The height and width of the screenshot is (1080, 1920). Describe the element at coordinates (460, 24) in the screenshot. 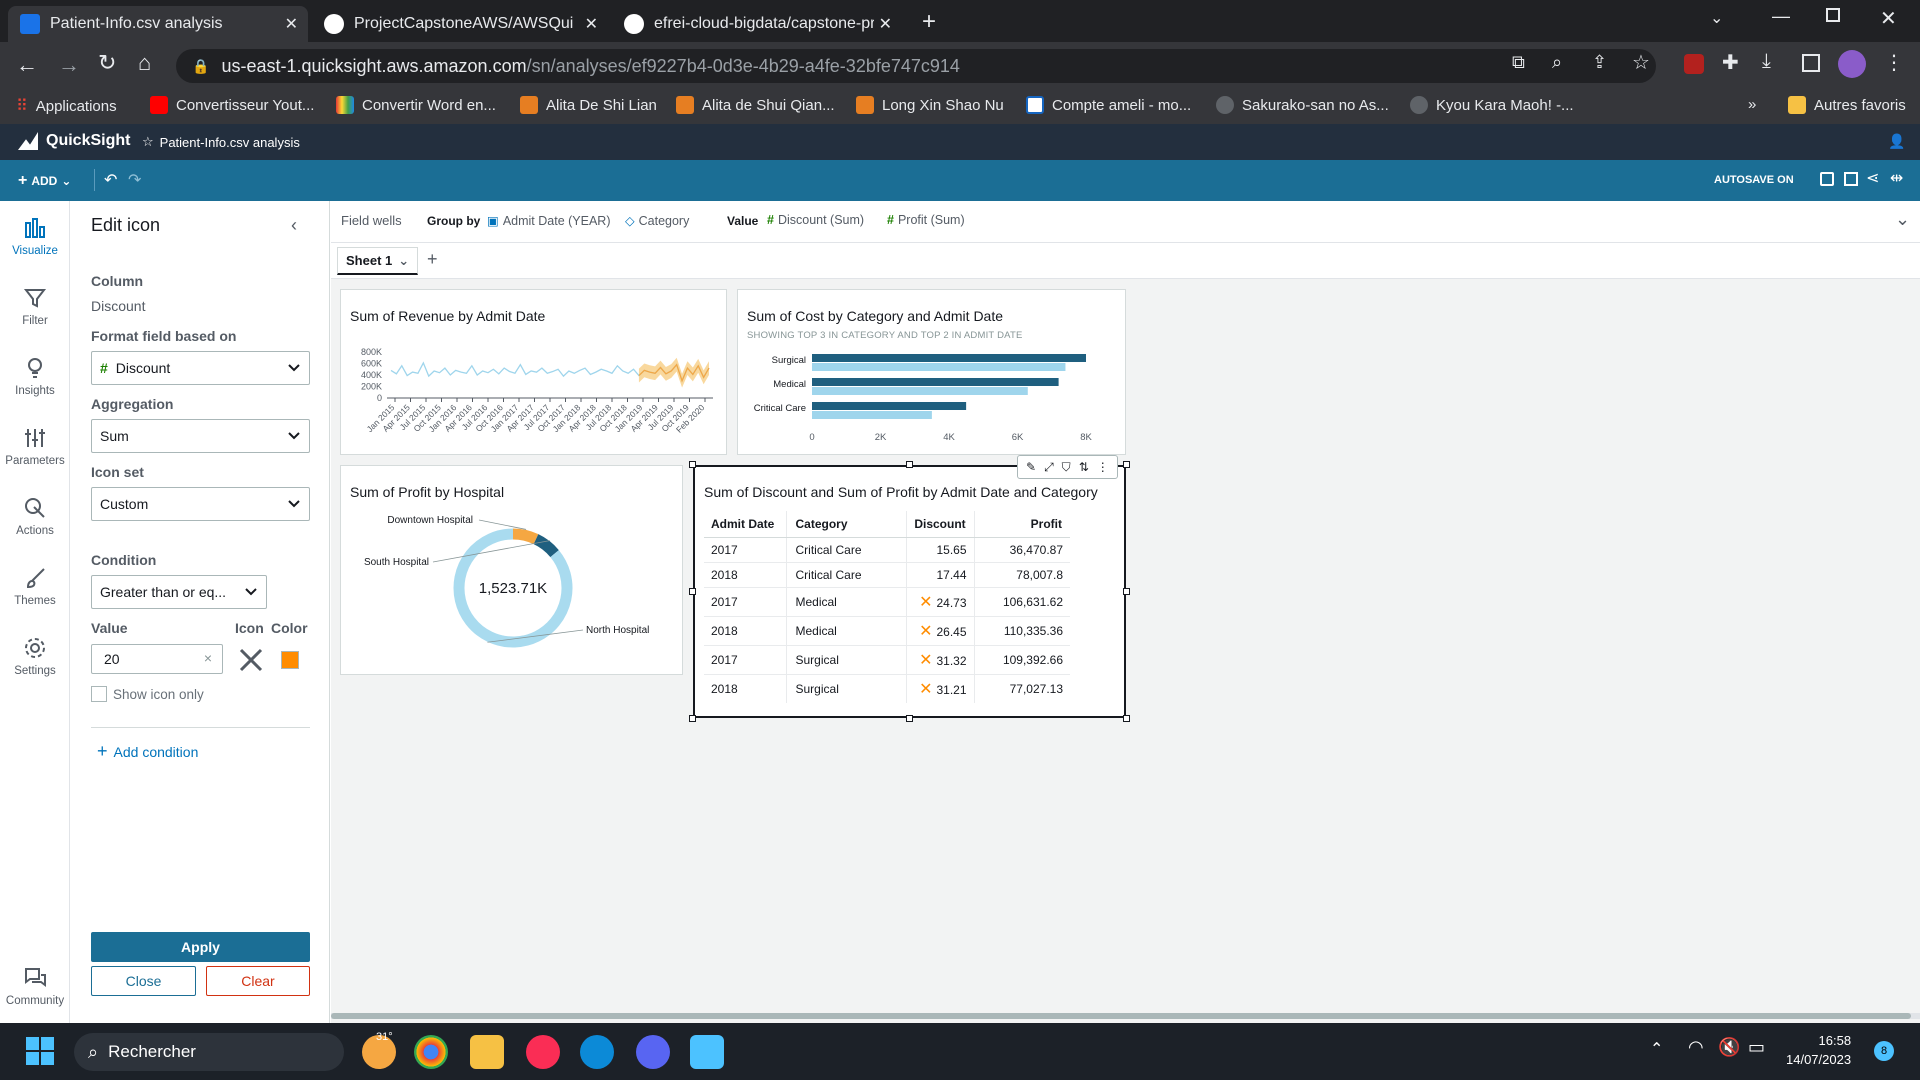

I see `tab-projectcapstone: ProjectCapstoneAWS/AWSQuickS ✕` at that location.